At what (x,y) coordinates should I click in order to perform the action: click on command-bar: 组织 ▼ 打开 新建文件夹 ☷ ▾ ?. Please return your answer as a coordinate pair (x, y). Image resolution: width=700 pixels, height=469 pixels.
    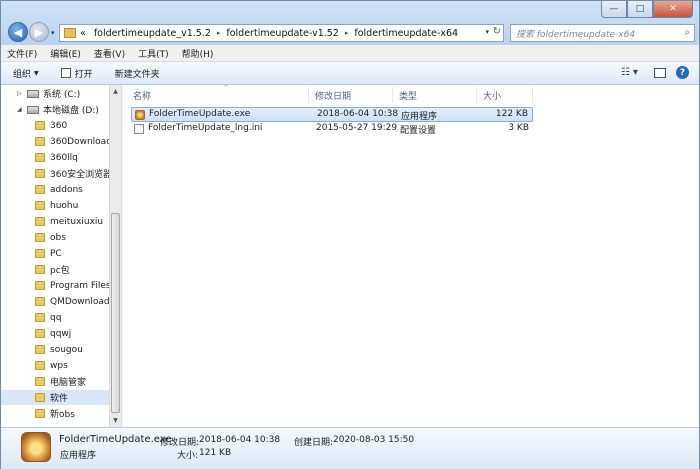
    Looking at the image, I should click on (350, 73).